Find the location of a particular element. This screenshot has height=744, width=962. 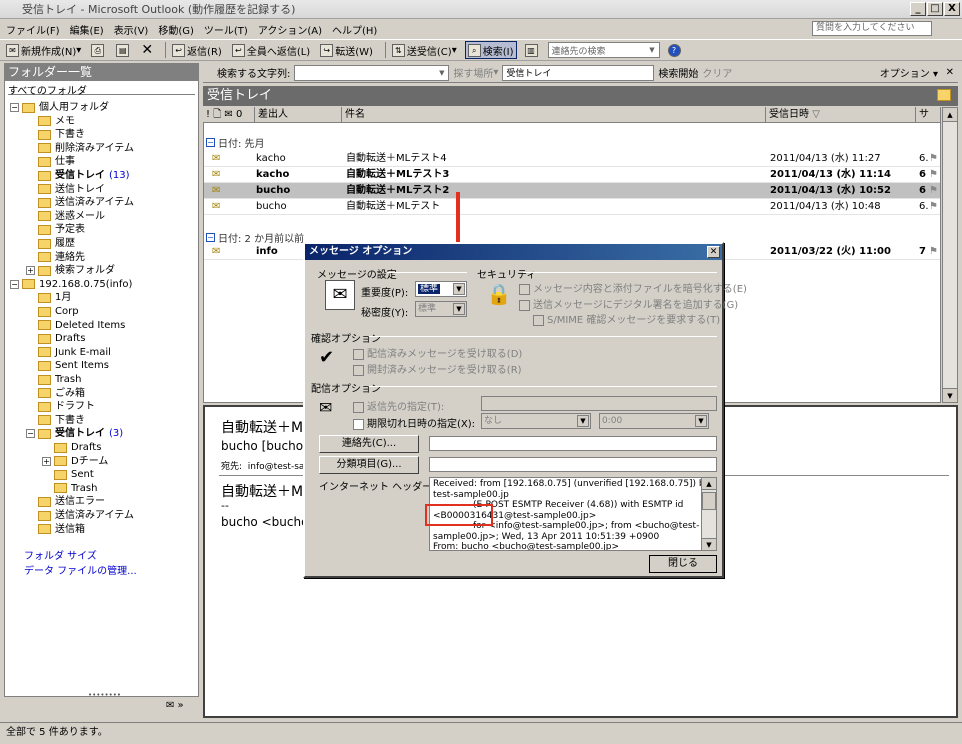

splitter-grip: •••••••• is located at coordinates (104, 695).